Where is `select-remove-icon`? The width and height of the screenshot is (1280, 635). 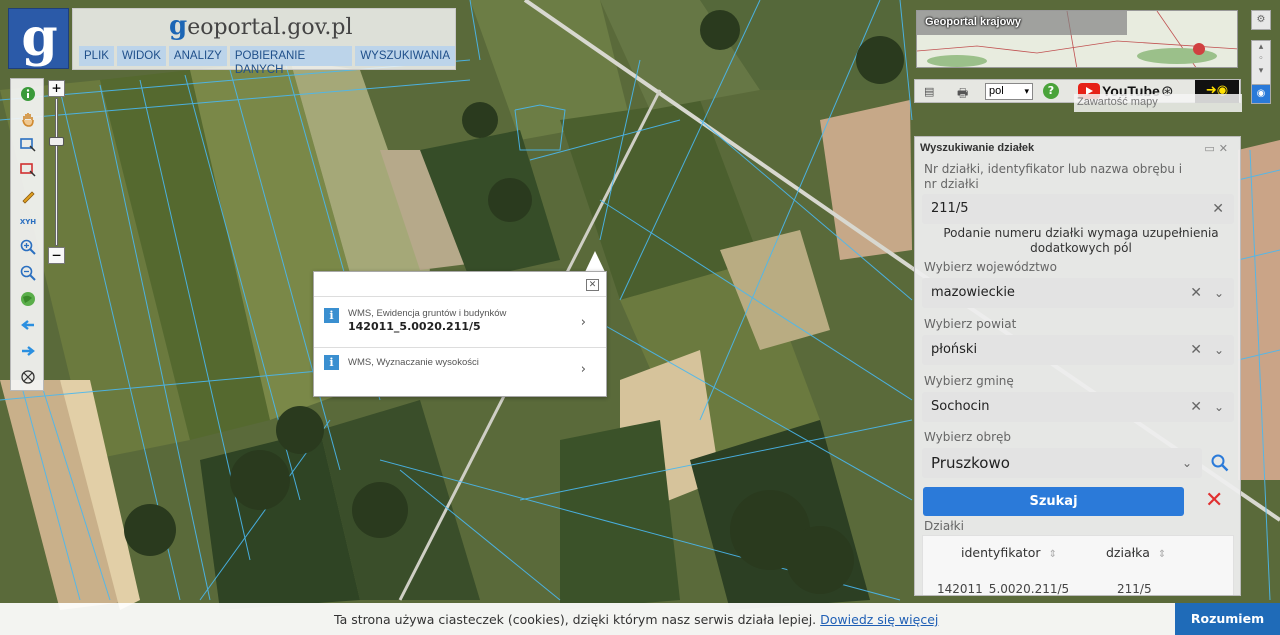
select-remove-icon is located at coordinates (28, 170).